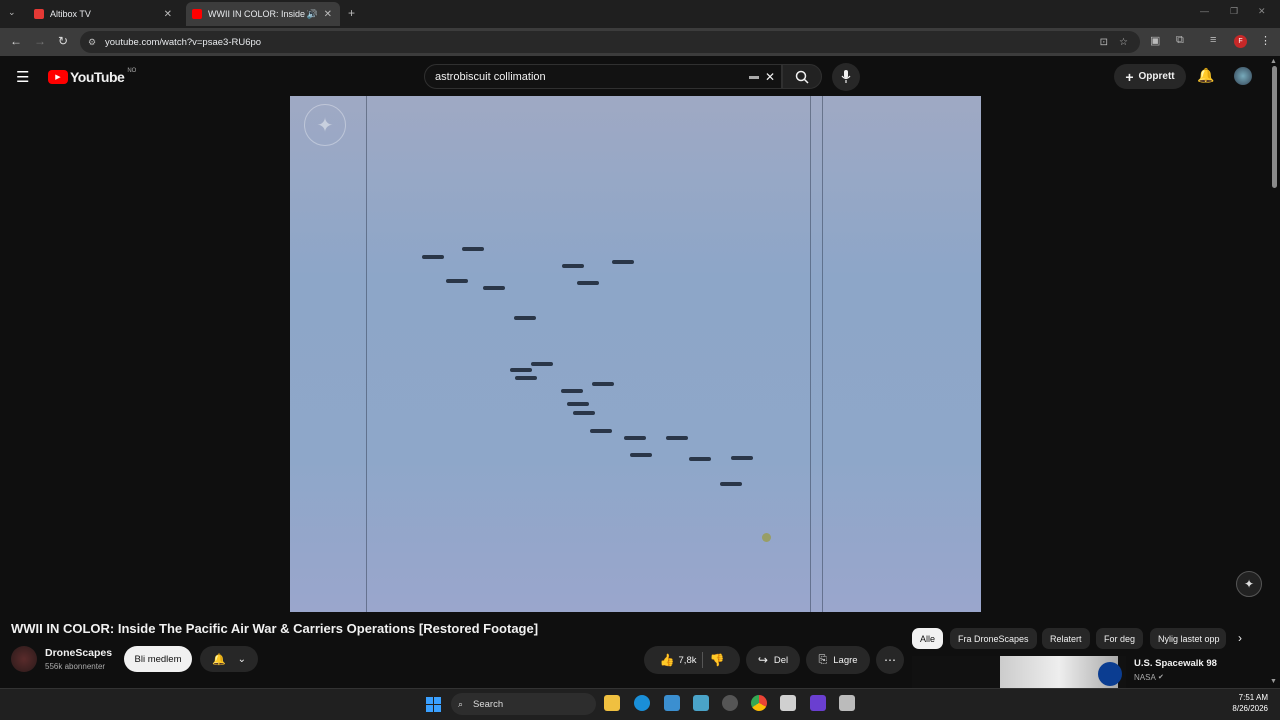 Image resolution: width=1280 pixels, height=720 pixels. Describe the element at coordinates (1066, 638) in the screenshot. I see `chip-related: Relatert` at that location.